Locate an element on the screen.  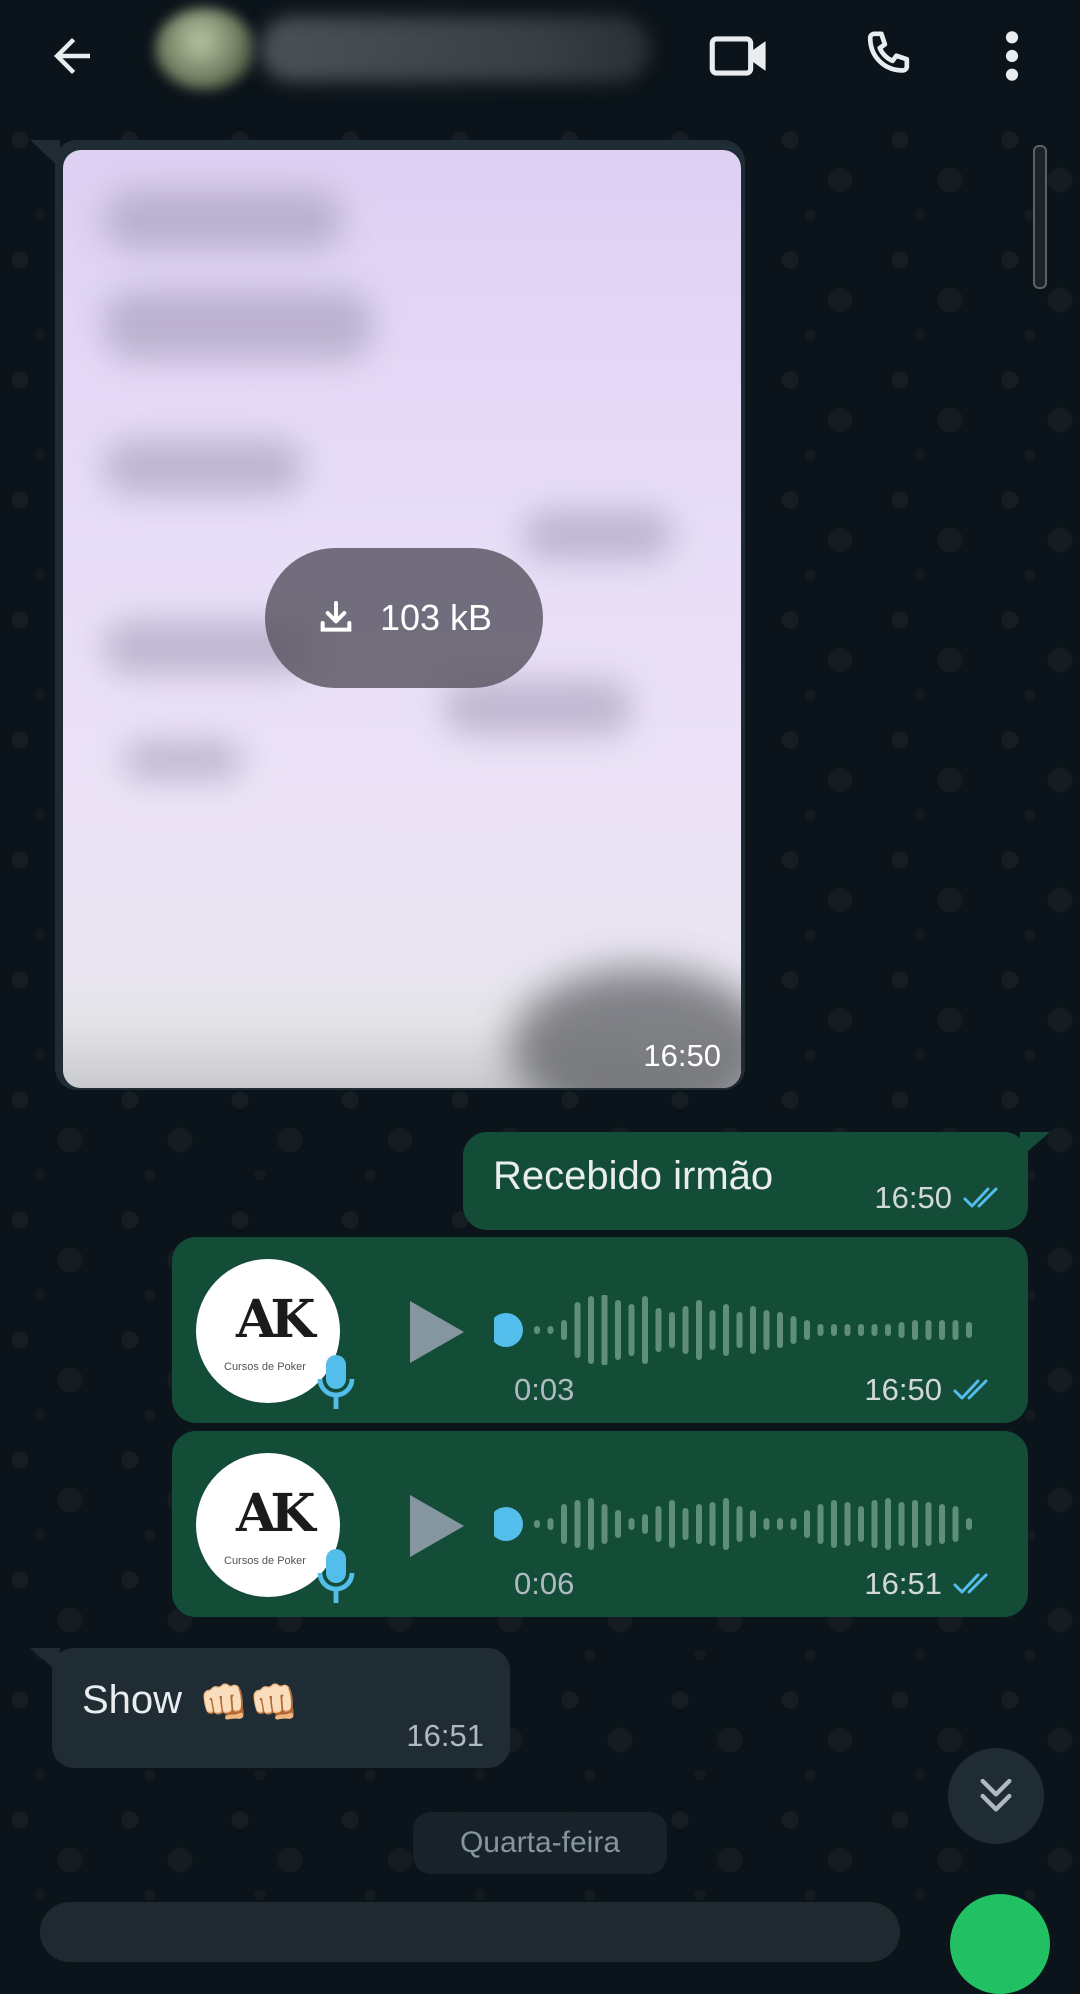
message-input-bar is located at coordinates (470, 1932).